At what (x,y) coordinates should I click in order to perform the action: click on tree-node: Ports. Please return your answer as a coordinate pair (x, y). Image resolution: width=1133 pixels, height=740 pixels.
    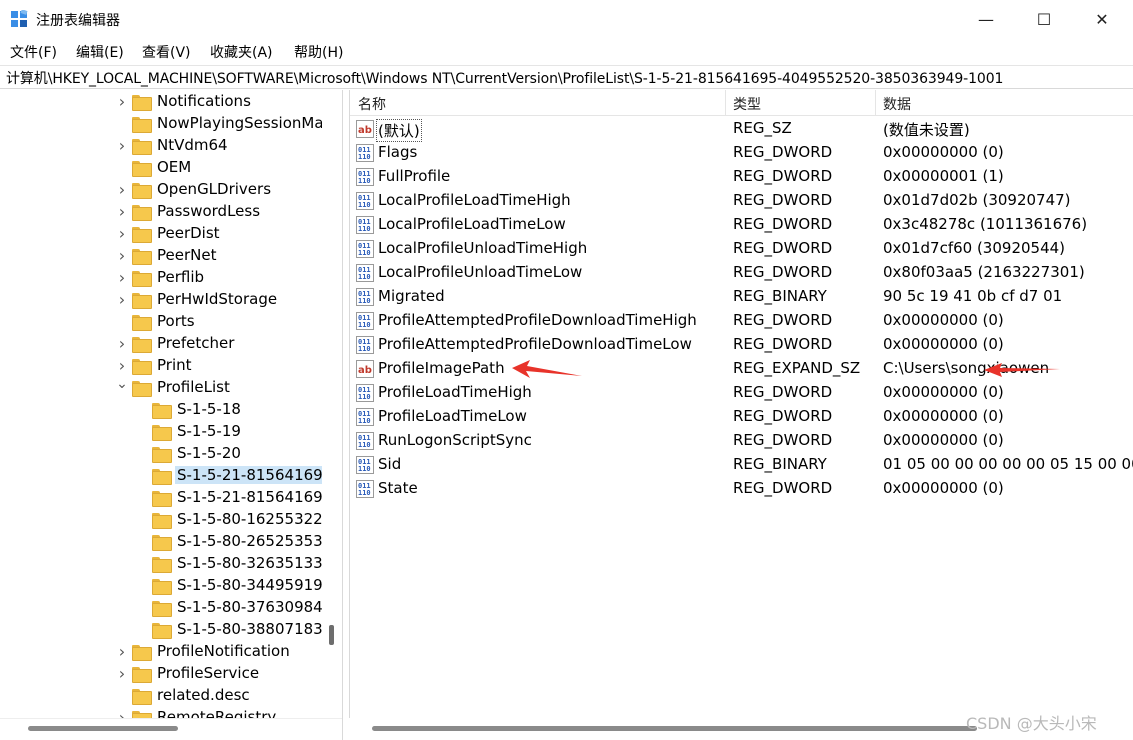
    Looking at the image, I should click on (161, 322).